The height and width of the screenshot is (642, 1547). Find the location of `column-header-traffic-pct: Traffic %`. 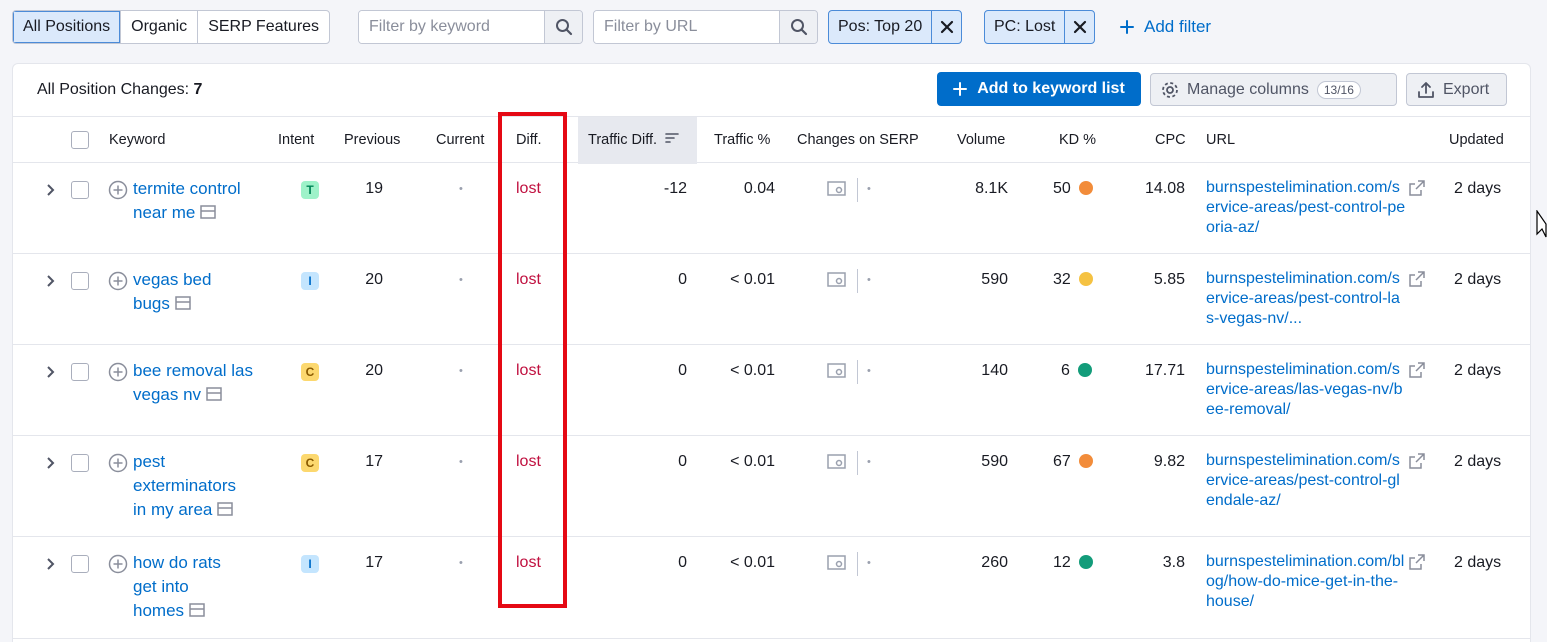

column-header-traffic-pct: Traffic % is located at coordinates (742, 140).